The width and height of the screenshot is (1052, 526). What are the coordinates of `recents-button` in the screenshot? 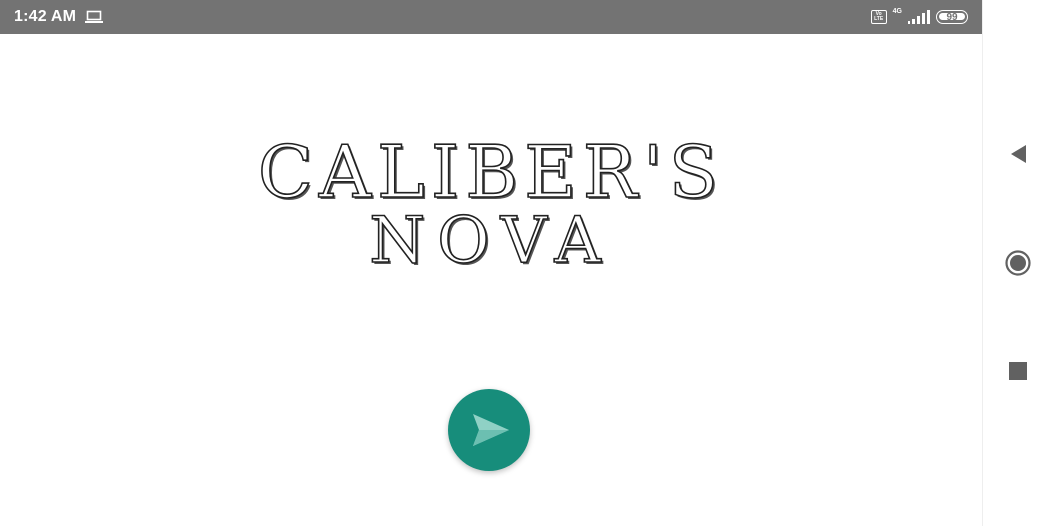 It's located at (1018, 371).